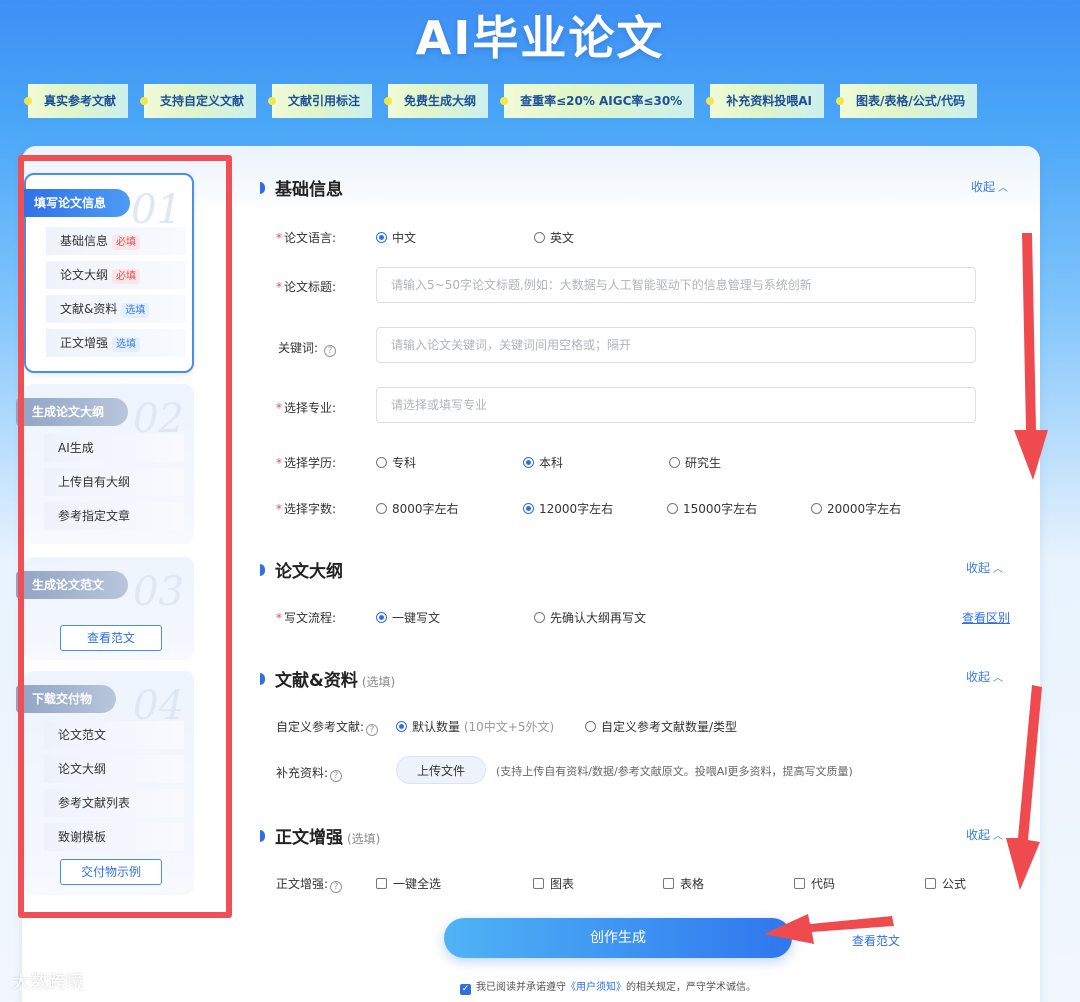 This screenshot has height=1002, width=1080. Describe the element at coordinates (1031, 356) in the screenshot. I see `arrow-down-right-icon` at that location.